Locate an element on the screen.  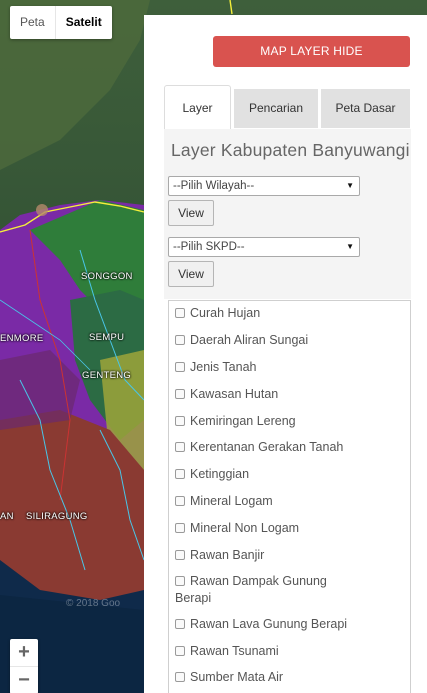
layer-label: Daerah Aliran Sungai is located at coordinates (249, 340).